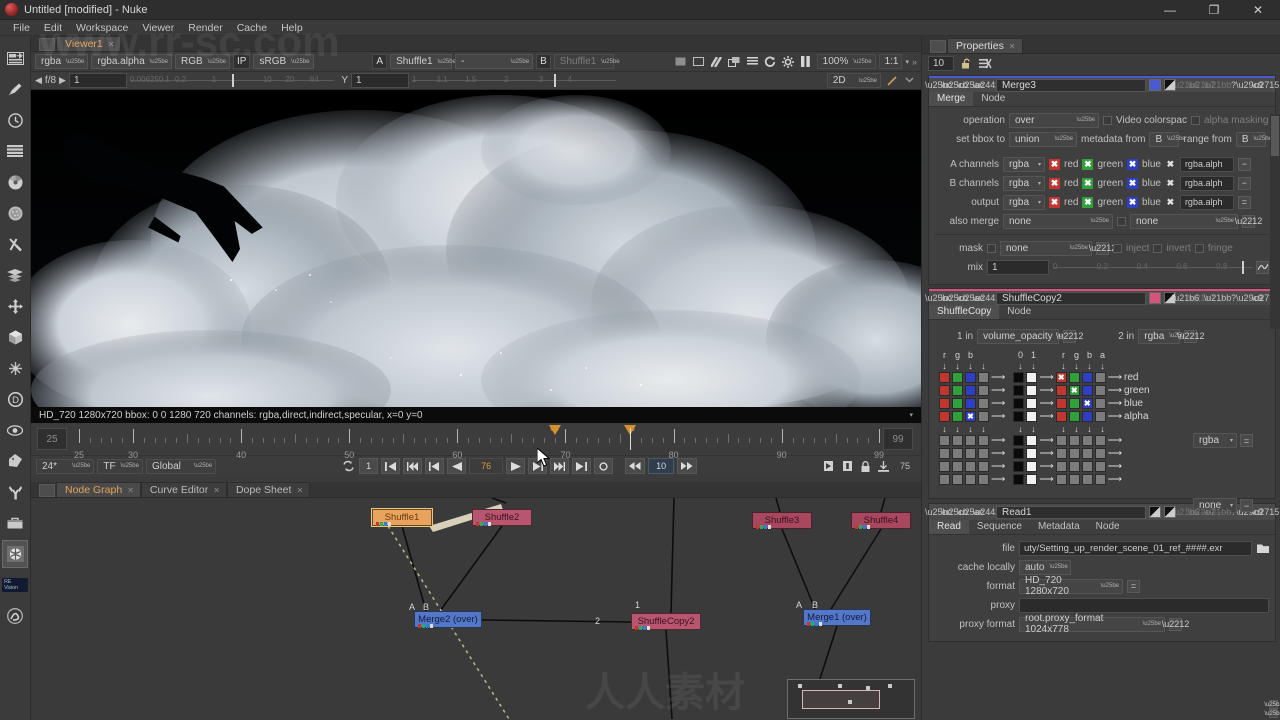 The width and height of the screenshot is (1280, 720). What do you see at coordinates (15, 461) in the screenshot?
I see `metadata-icon` at bounding box center [15, 461].